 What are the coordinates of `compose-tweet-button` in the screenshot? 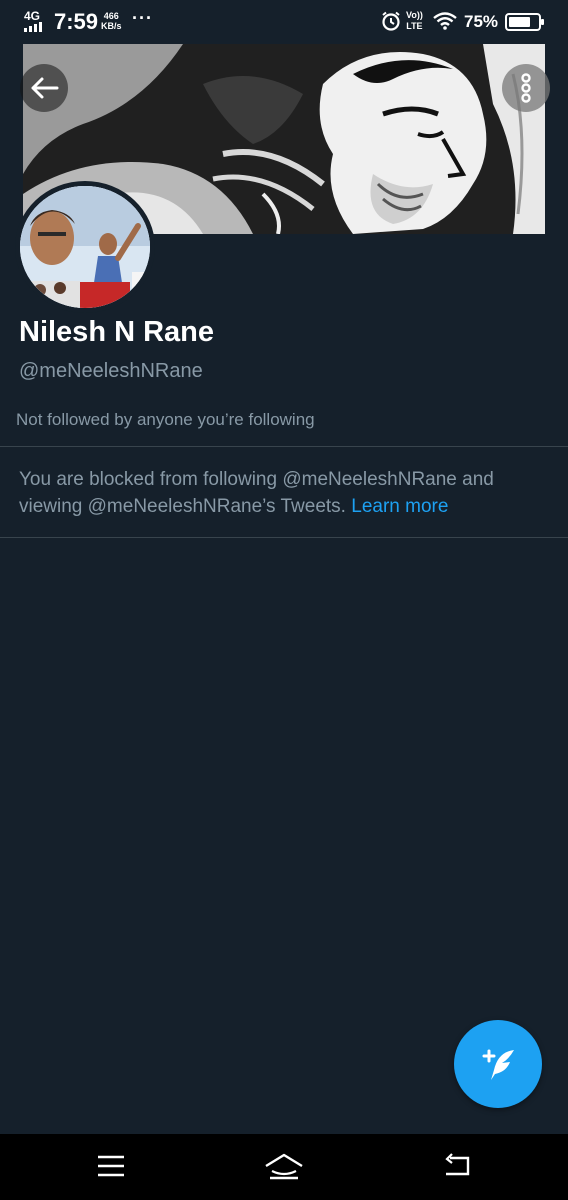 It's located at (498, 1064).